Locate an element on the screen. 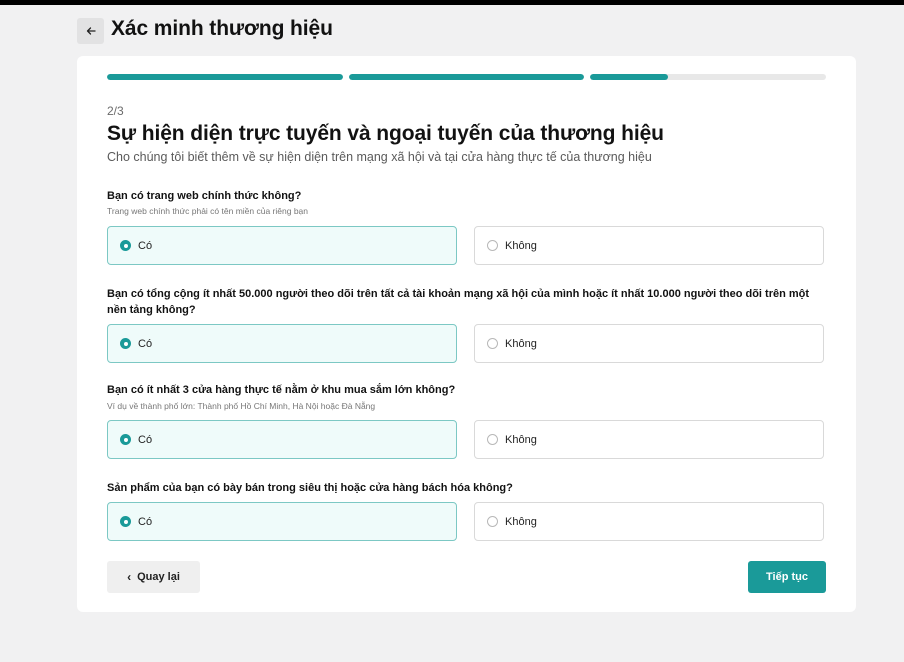  chevron-left-icon: ‹ is located at coordinates (129, 577).